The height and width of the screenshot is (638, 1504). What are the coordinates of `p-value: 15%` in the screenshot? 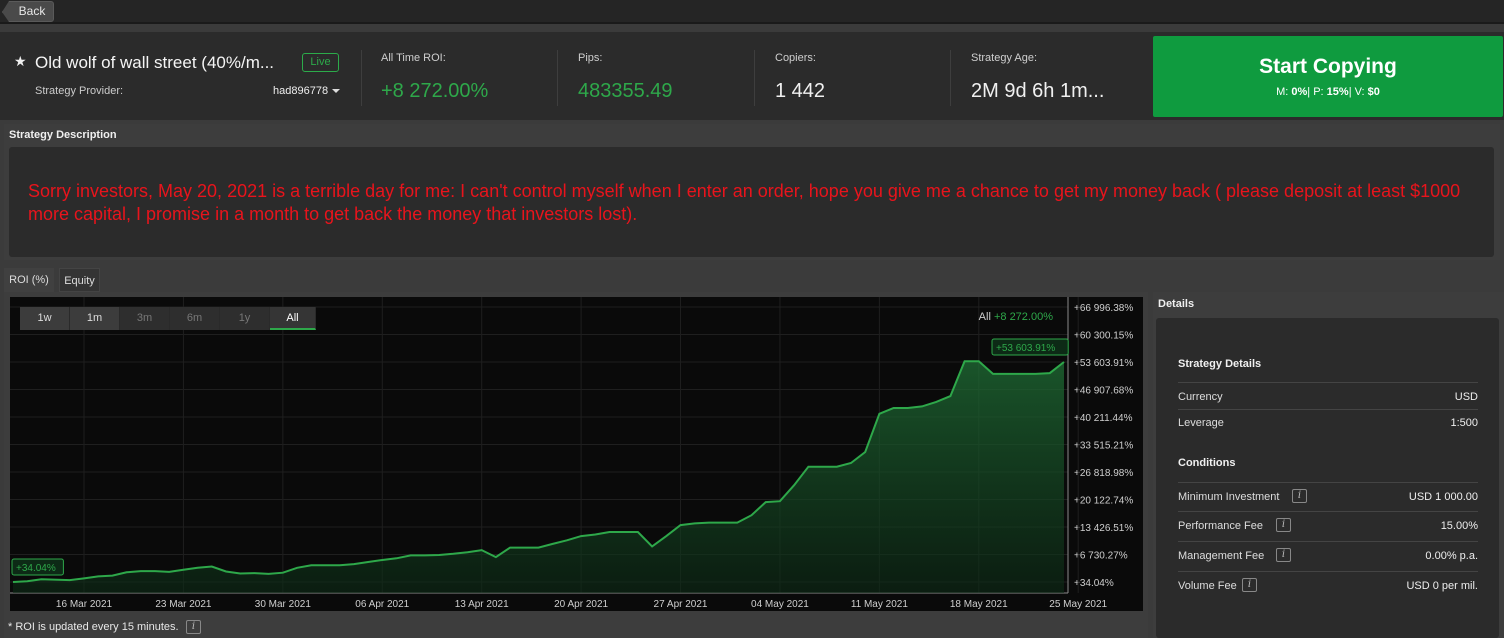 It's located at (1337, 92).